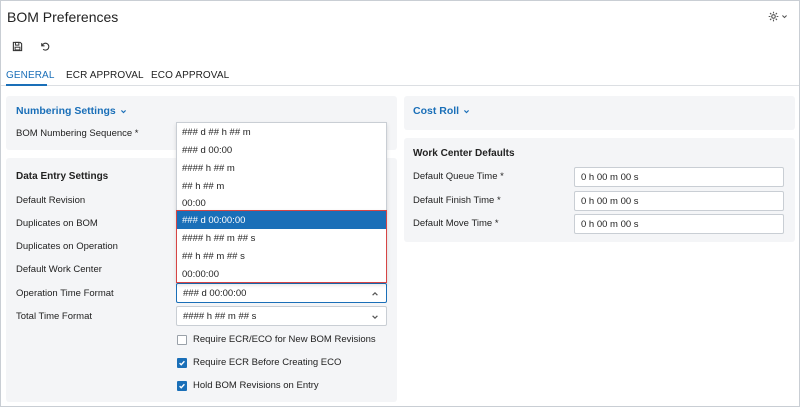 This screenshot has width=800, height=407. Describe the element at coordinates (464, 153) in the screenshot. I see `work-center-defaults-title: Work Center Defaults` at that location.